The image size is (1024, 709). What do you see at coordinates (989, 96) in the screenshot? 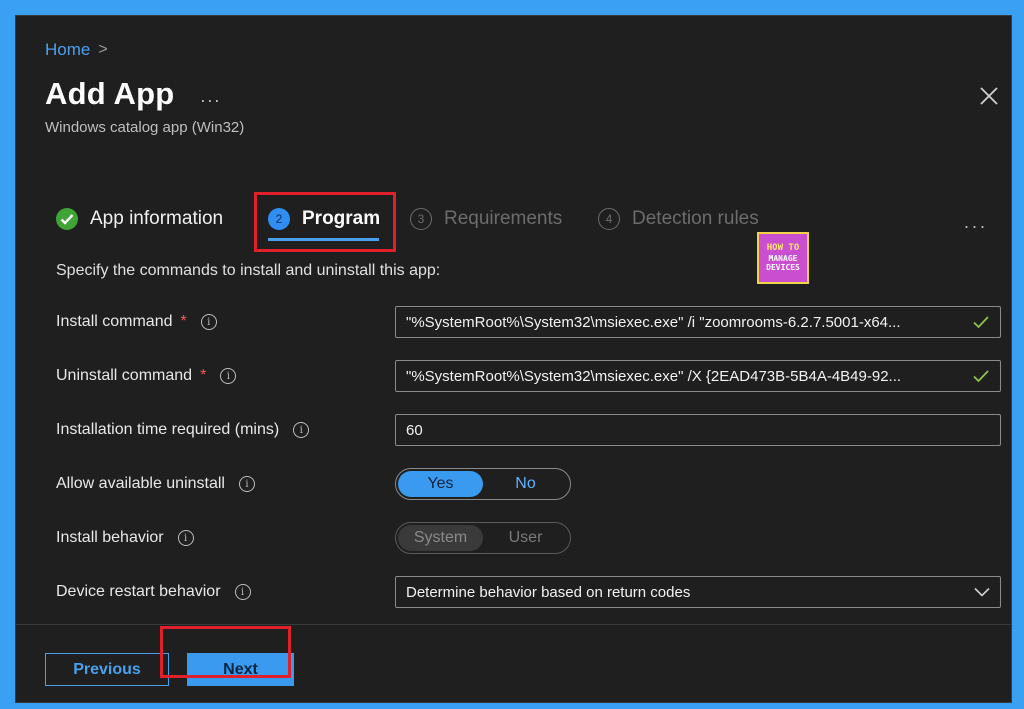
I see `close-icon` at bounding box center [989, 96].